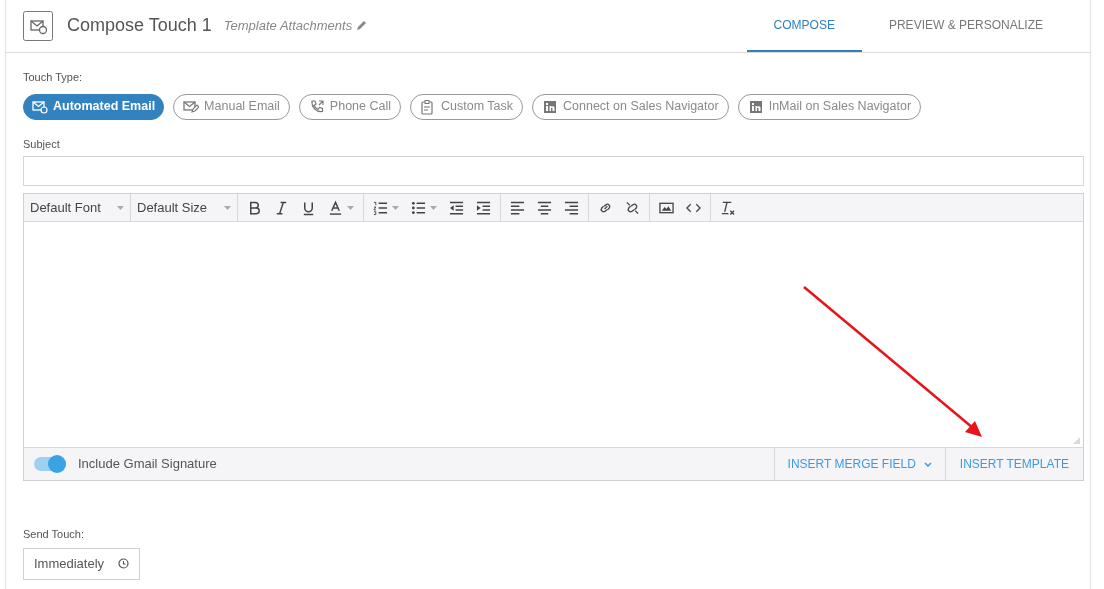 The image size is (1104, 589). What do you see at coordinates (53, 77) in the screenshot?
I see `field-label: Touch Type:` at bounding box center [53, 77].